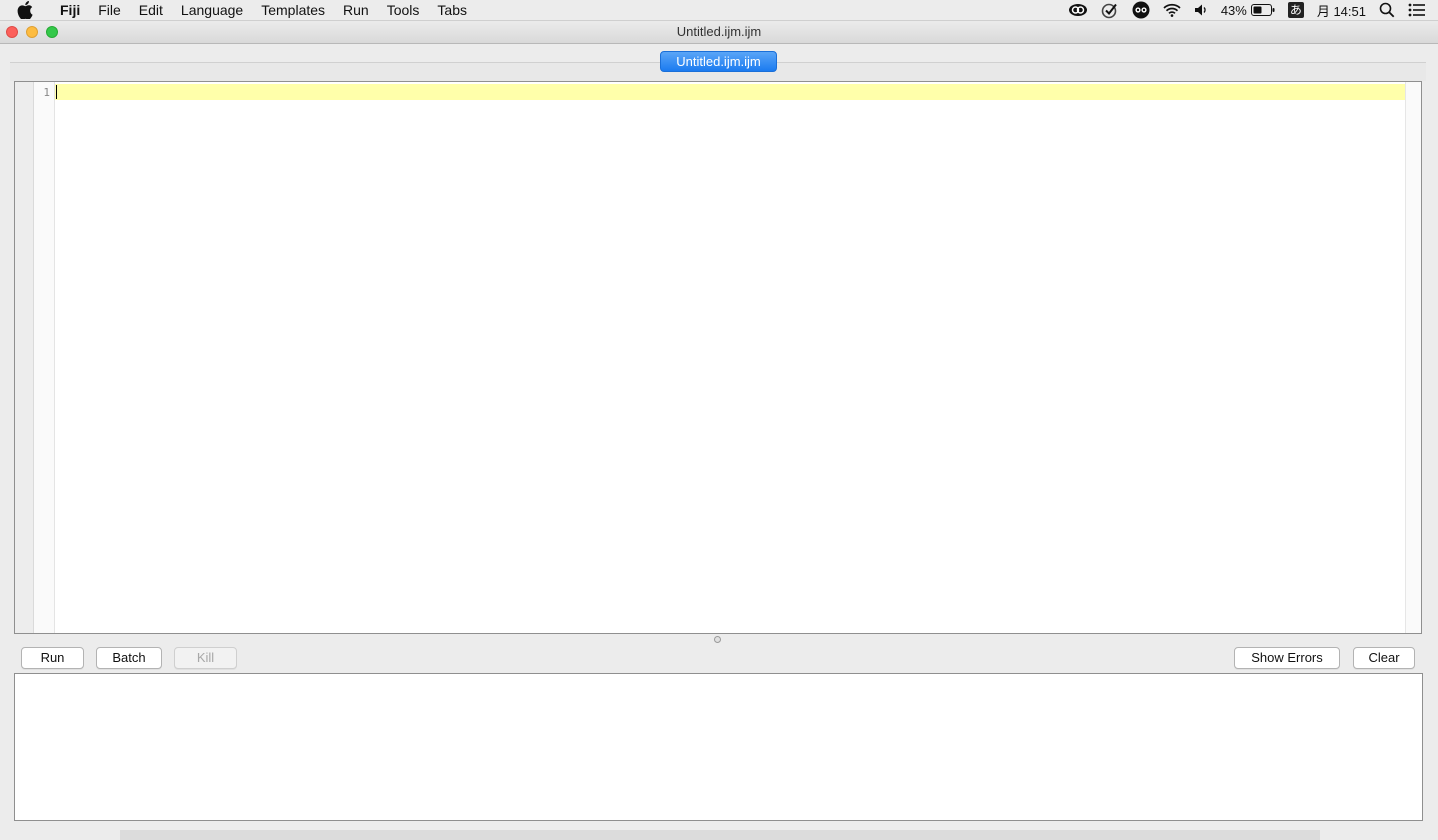 The image size is (1438, 840). Describe the element at coordinates (356, 10) in the screenshot. I see `menu-run: Run` at that location.